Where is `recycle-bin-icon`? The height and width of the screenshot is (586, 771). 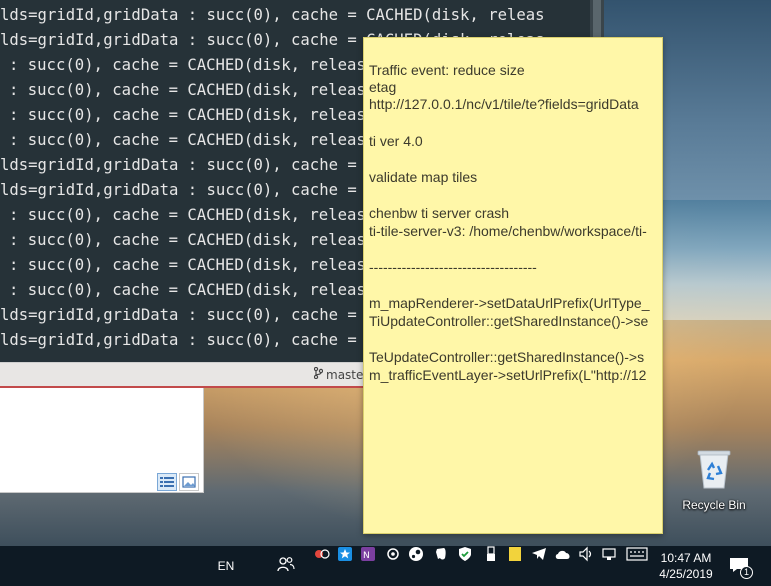
recycle-bin-icon is located at coordinates (714, 471).